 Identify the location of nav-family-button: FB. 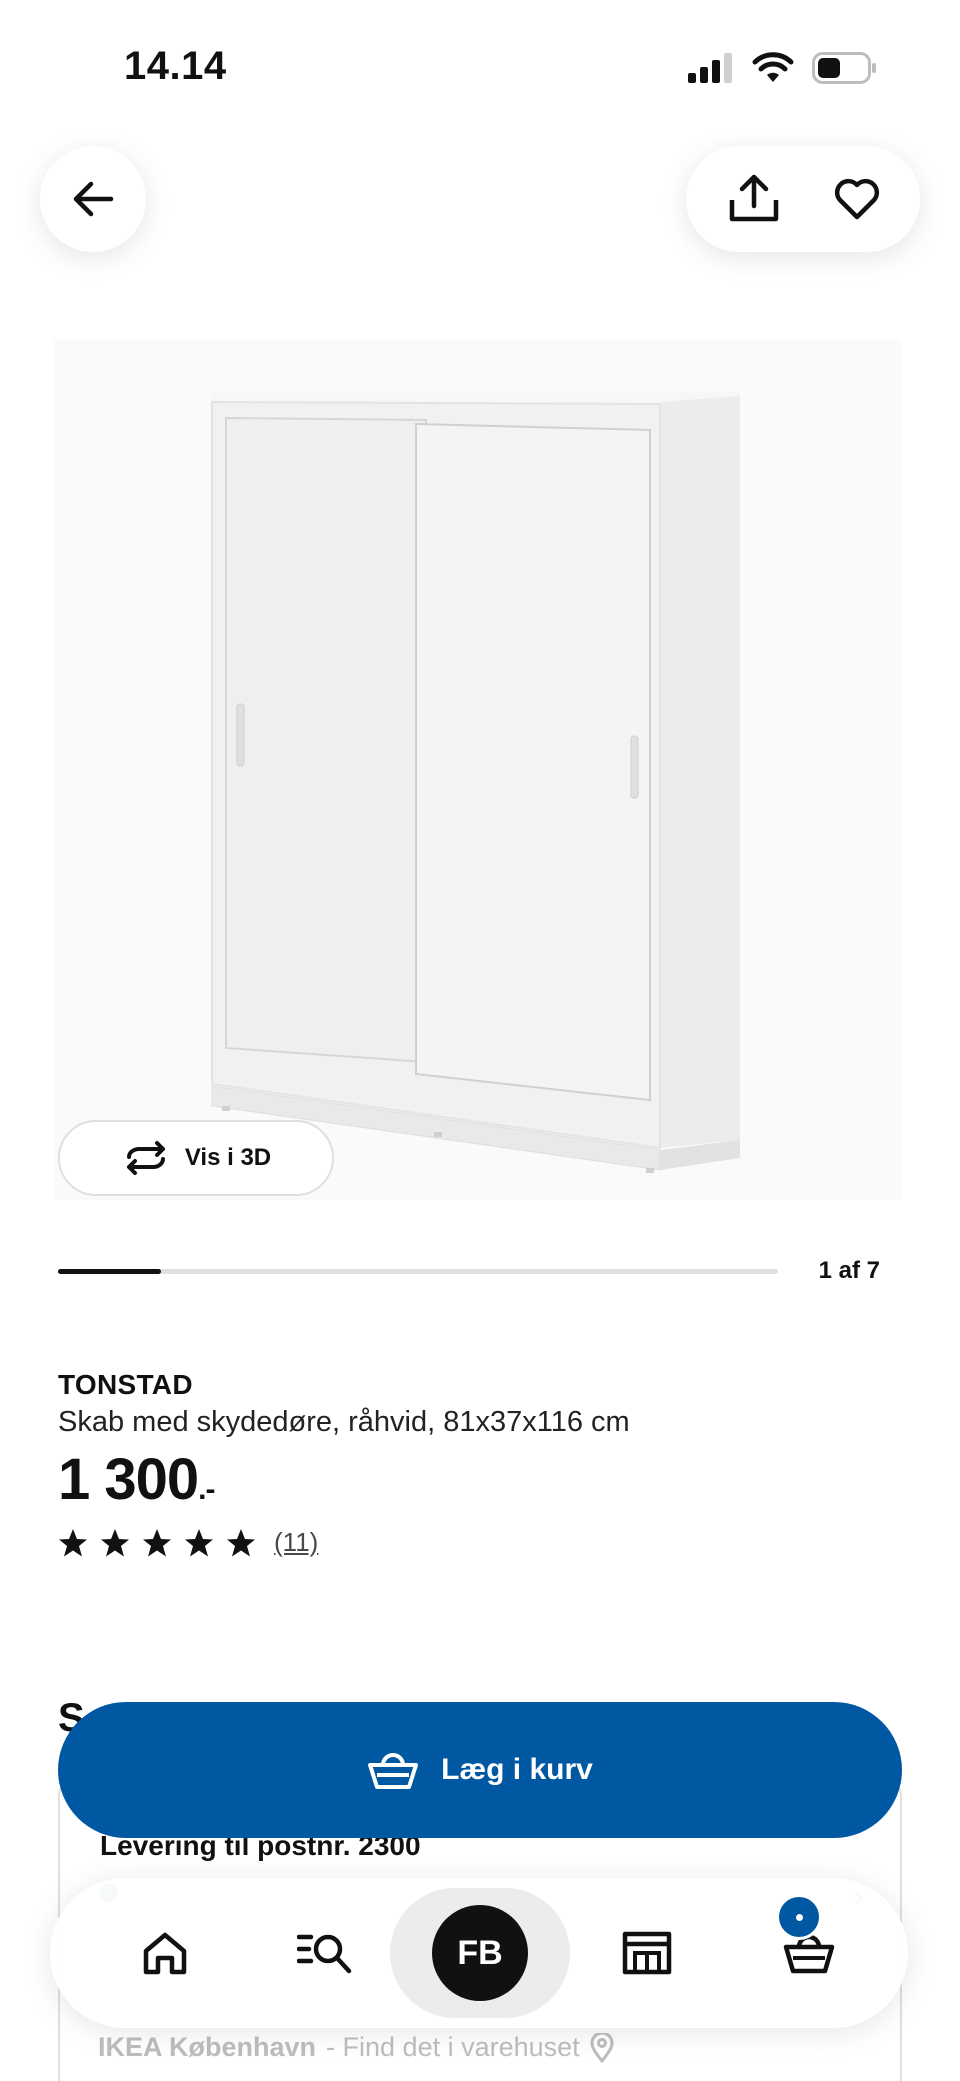
(480, 1953).